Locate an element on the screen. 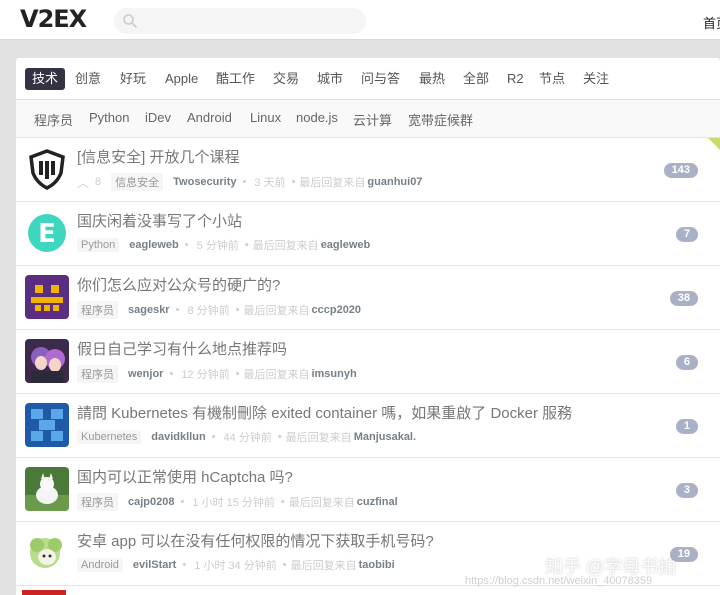 This screenshot has width=720, height=595. topic-author: Twosecurity is located at coordinates (204, 182).